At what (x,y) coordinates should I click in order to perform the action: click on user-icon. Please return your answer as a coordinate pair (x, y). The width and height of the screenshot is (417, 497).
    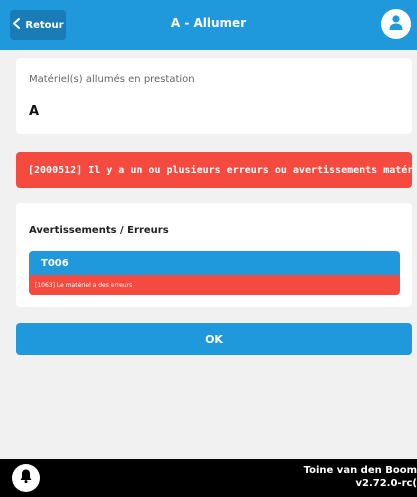
    Looking at the image, I should click on (396, 24).